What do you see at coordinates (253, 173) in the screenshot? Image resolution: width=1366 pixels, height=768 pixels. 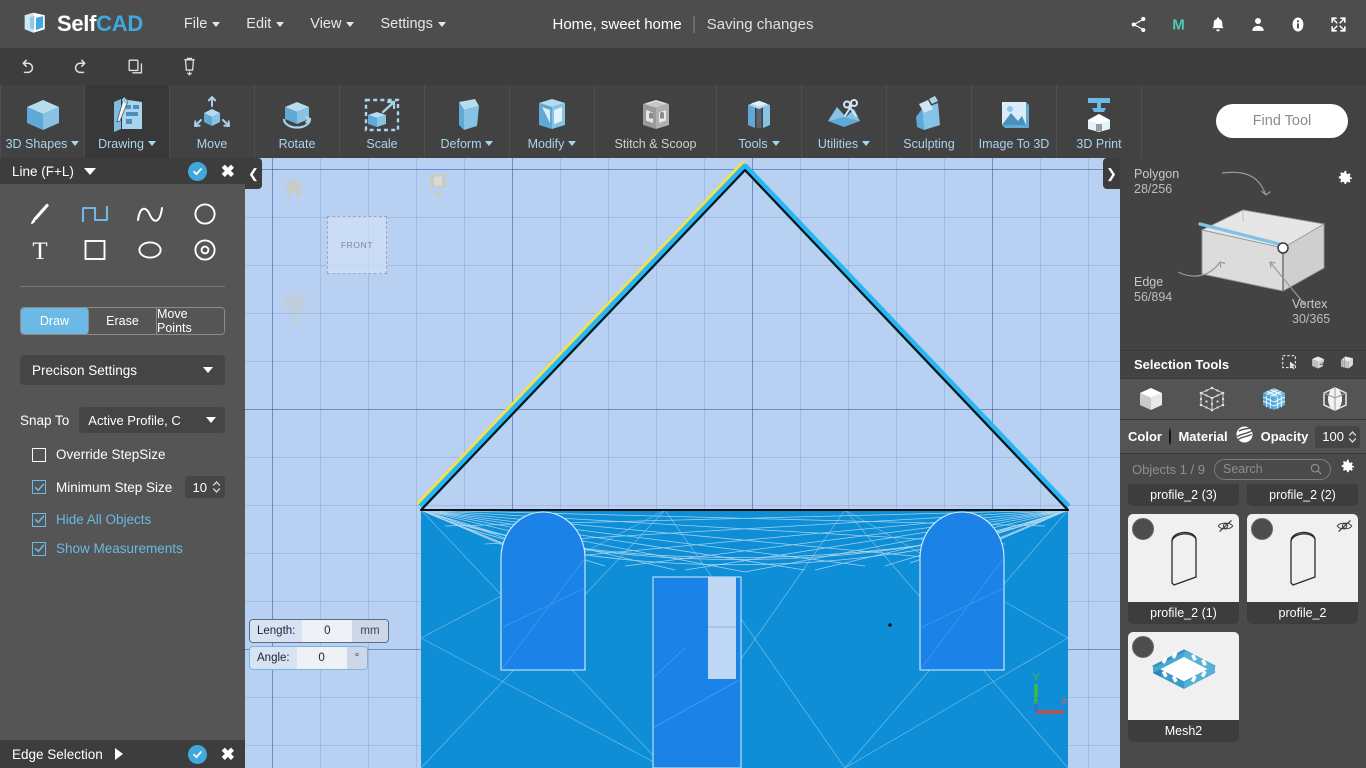 I see `collapse-left-panel-button: ❮` at bounding box center [253, 173].